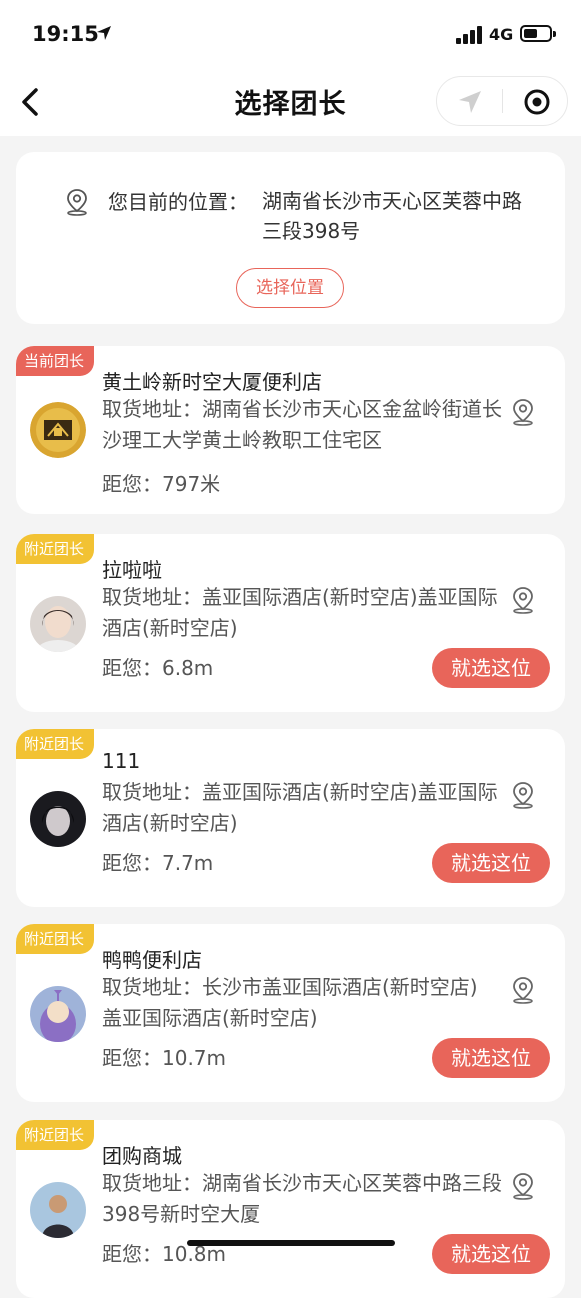 The width and height of the screenshot is (581, 1298). What do you see at coordinates (302, 424) in the screenshot?
I see `pickup-address: 取货地址：湖南省长沙市天心区金盆岭街道长沙理工大学黄土岭教职工住宅区` at bounding box center [302, 424].